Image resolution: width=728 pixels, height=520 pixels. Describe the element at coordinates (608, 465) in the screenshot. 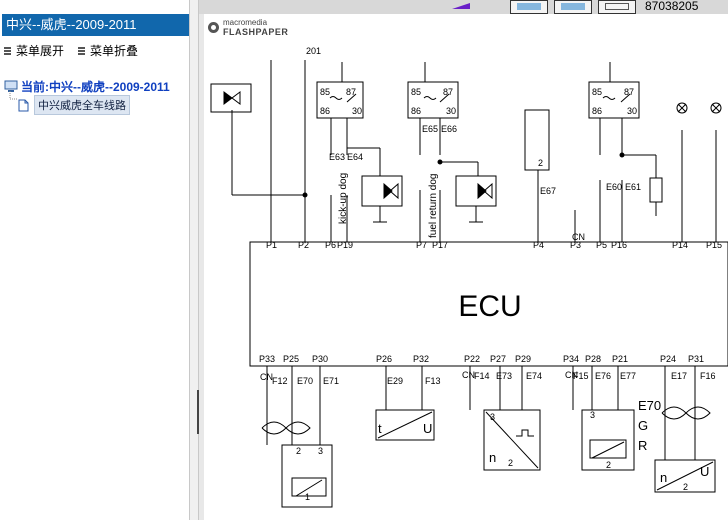

I see `sensor4-pin2: 2` at that location.